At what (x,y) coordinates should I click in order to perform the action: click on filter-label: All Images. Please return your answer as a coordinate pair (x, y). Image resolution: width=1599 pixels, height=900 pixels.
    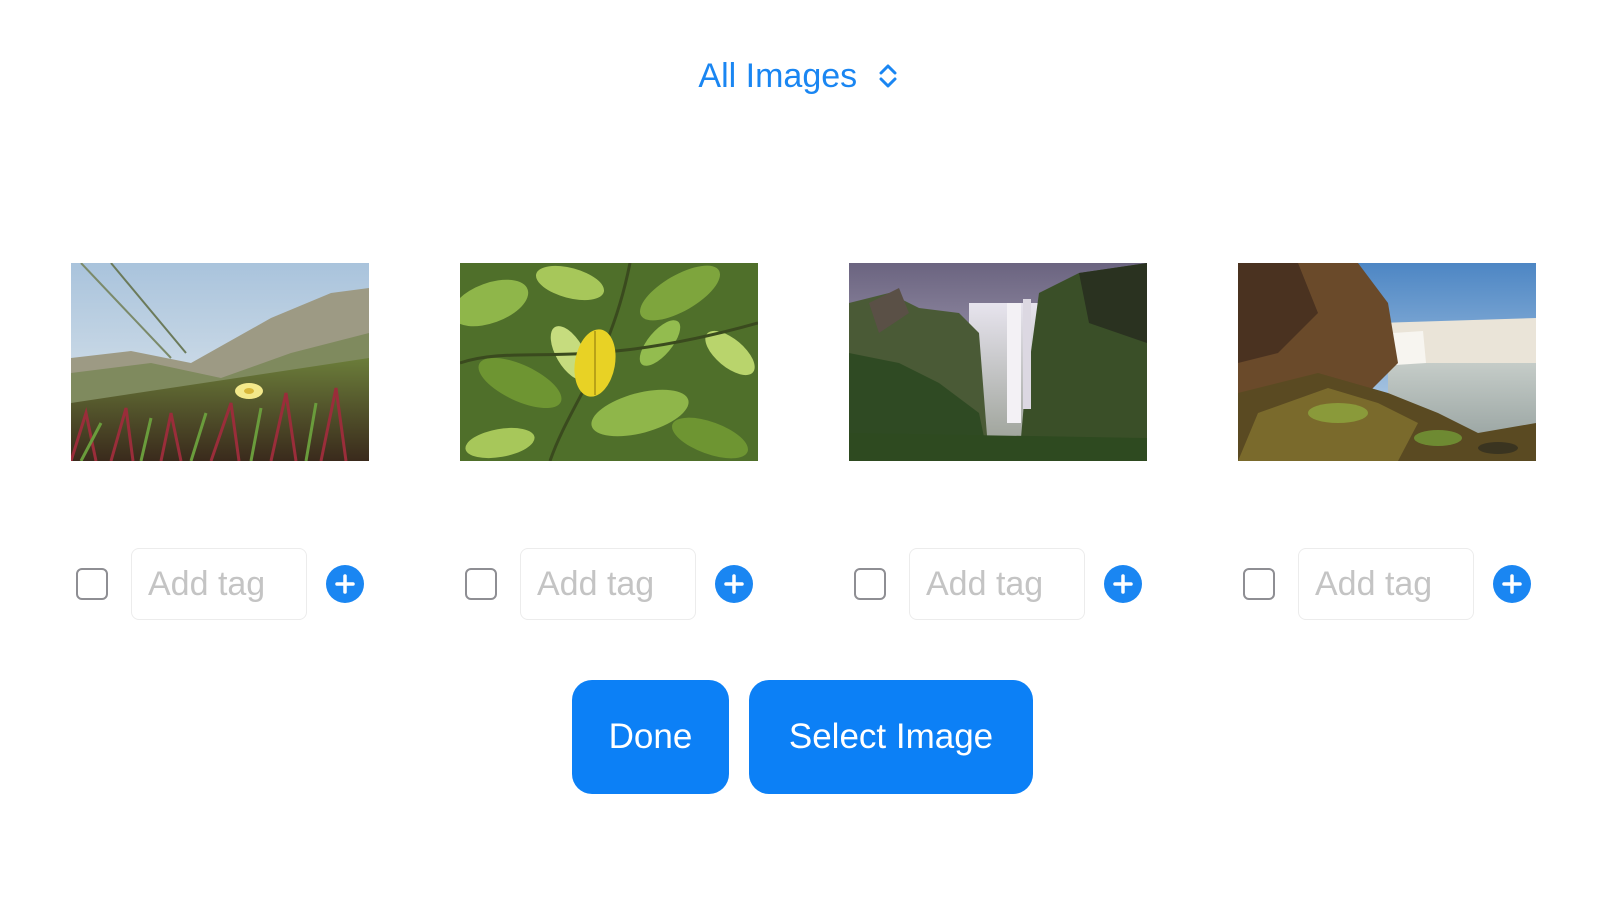
    Looking at the image, I should click on (778, 76).